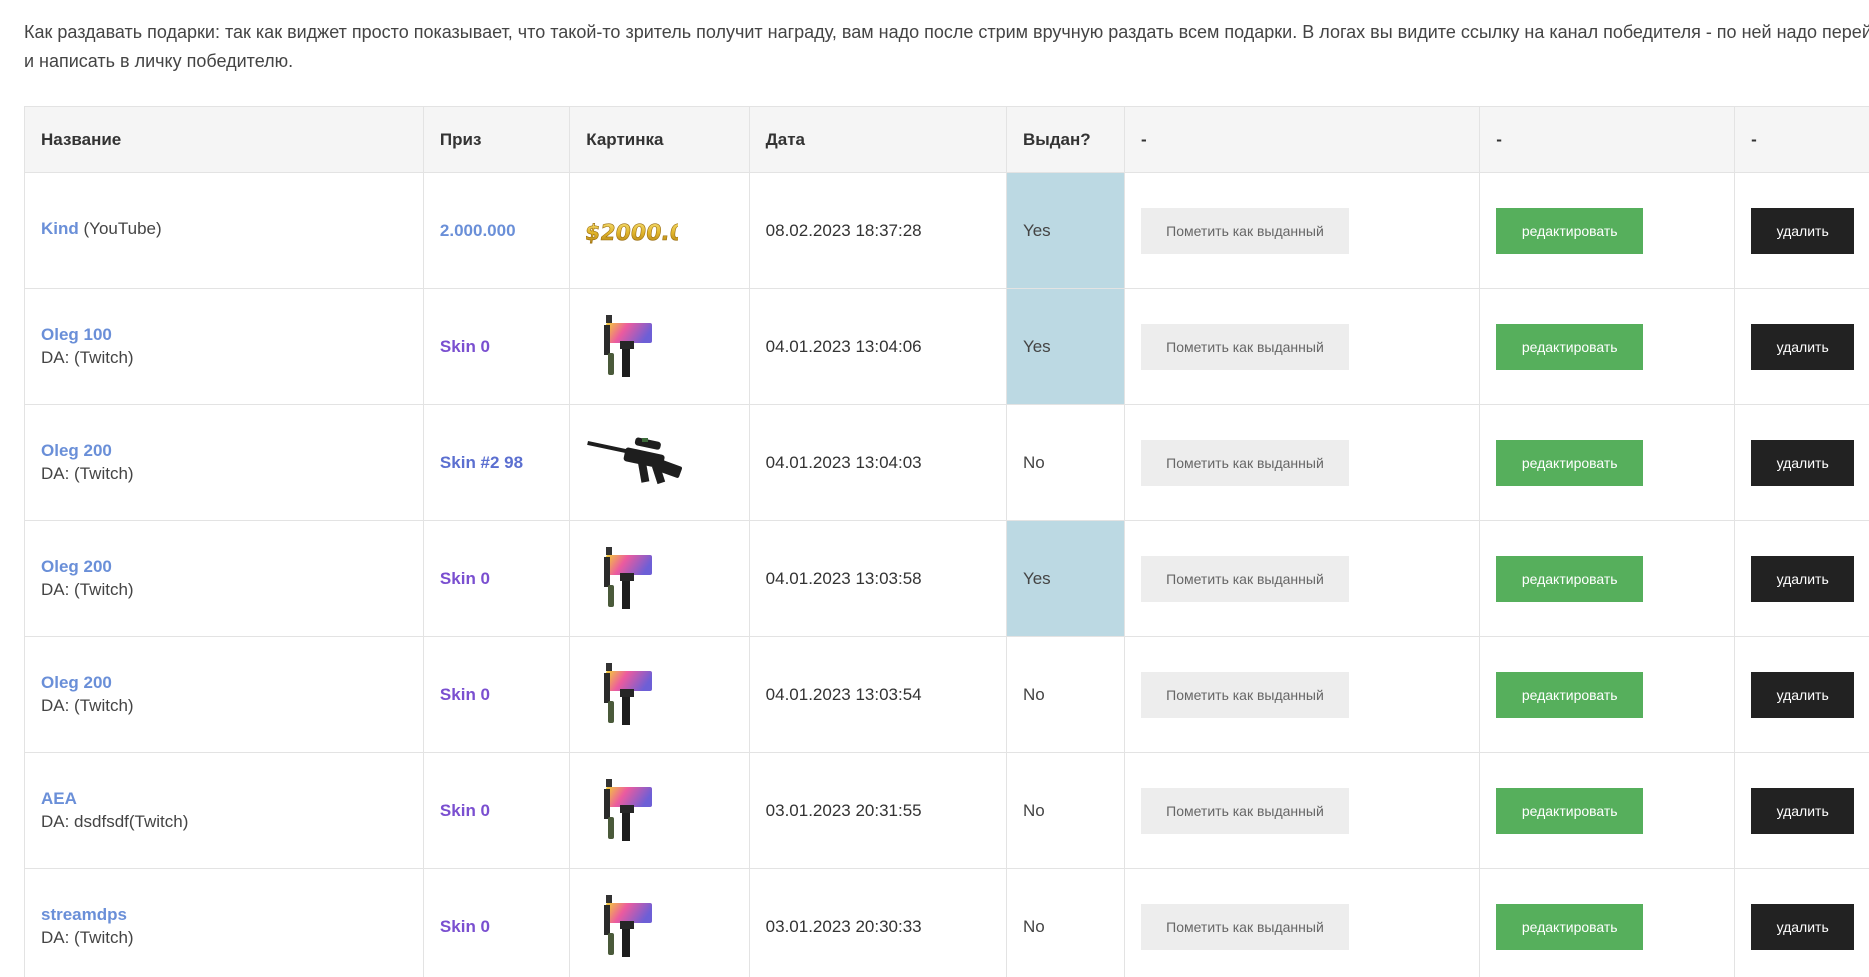 The height and width of the screenshot is (977, 1869). Describe the element at coordinates (159, 61) in the screenshot. I see `instructions-line-2: и написать в личку победителю.` at that location.